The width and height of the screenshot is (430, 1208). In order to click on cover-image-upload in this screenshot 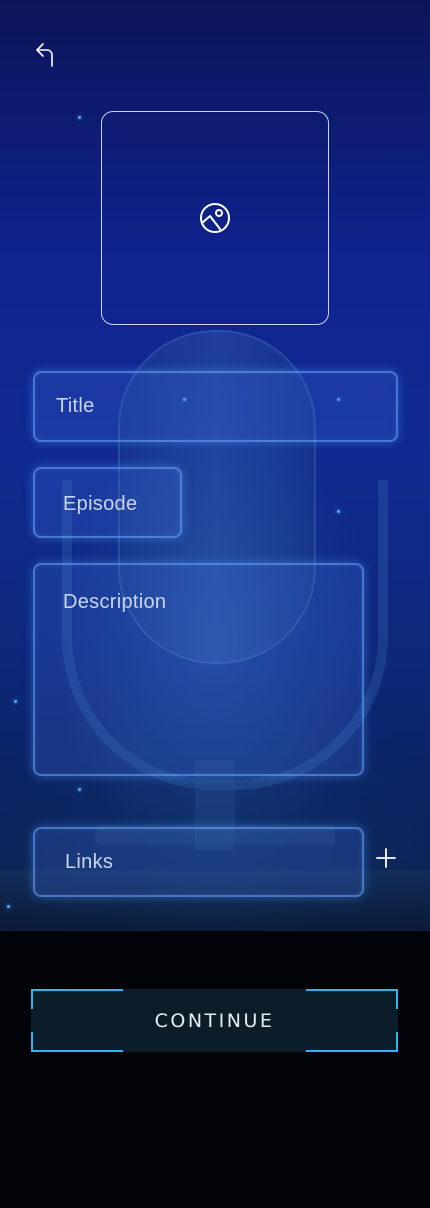, I will do `click(215, 218)`.